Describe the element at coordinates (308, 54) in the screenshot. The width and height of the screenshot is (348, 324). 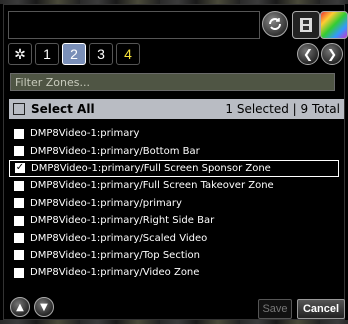
I see `chevron-left-icon: ❮` at that location.